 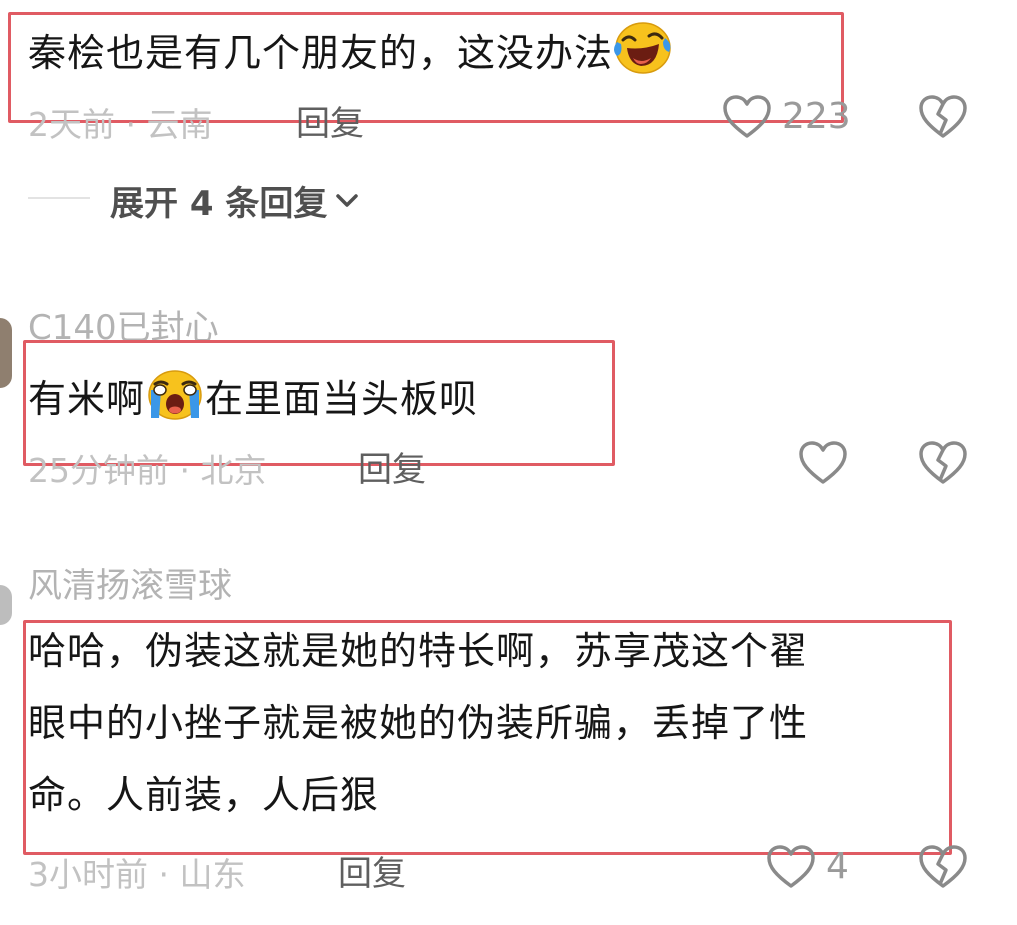 What do you see at coordinates (643, 53) in the screenshot?
I see `laughing-tears-emoji` at bounding box center [643, 53].